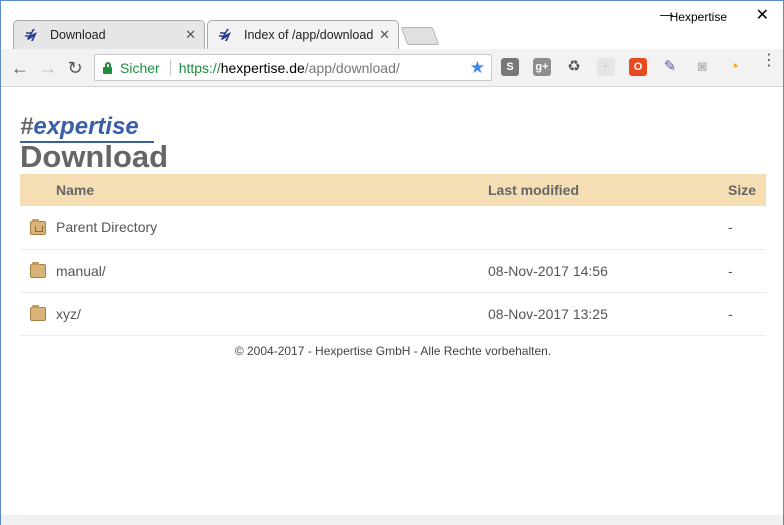  I want to click on table-header-row: Name Last modified Size, so click(393, 190).